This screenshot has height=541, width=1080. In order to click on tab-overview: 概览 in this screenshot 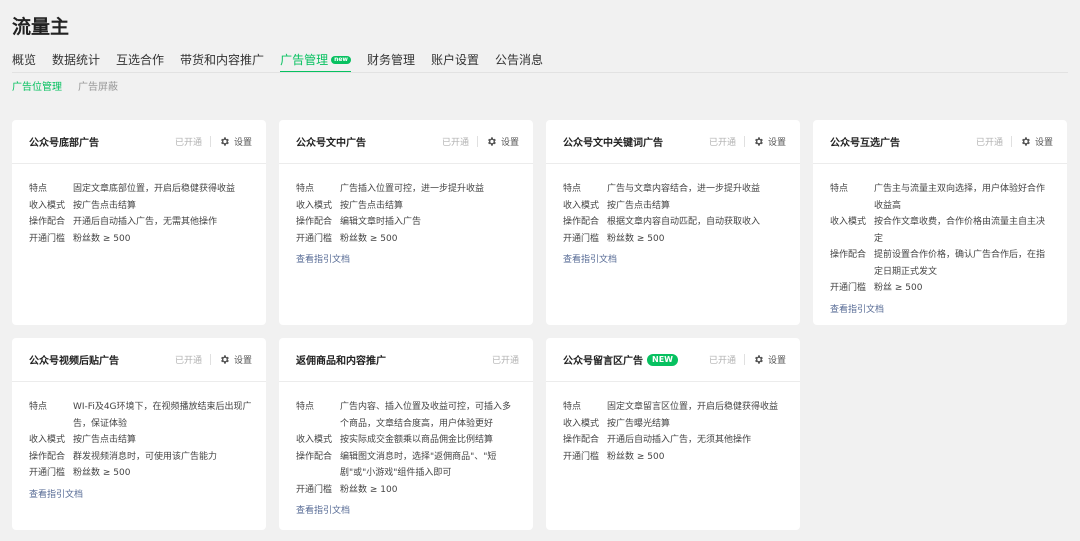, I will do `click(24, 62)`.